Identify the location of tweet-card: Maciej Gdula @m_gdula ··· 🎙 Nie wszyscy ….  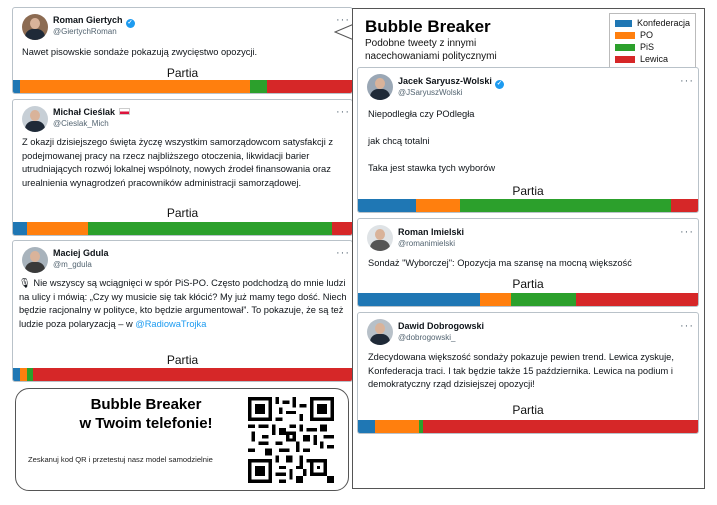
(182, 311).